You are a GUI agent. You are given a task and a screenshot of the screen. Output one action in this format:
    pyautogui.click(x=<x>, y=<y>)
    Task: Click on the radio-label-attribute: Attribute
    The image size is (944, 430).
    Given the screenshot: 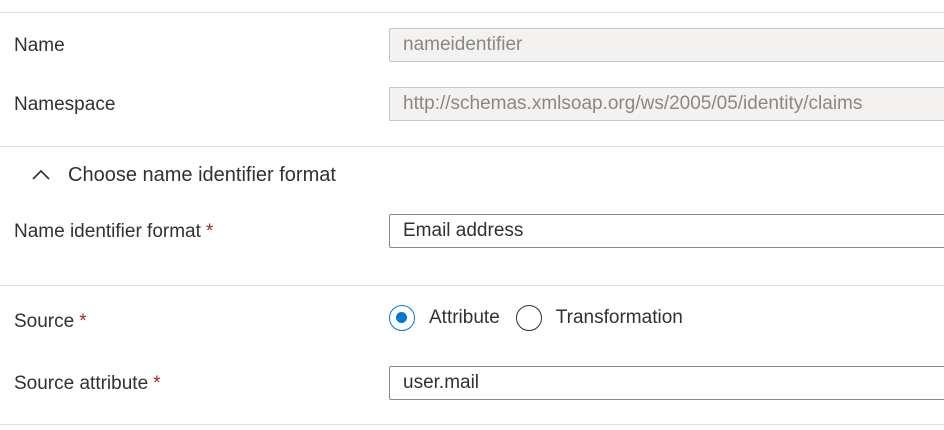 What is the action you would take?
    pyautogui.click(x=464, y=317)
    